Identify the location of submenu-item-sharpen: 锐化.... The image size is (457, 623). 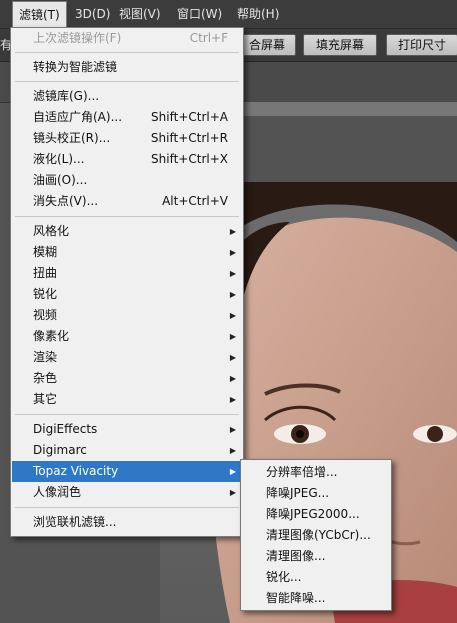
(316, 577).